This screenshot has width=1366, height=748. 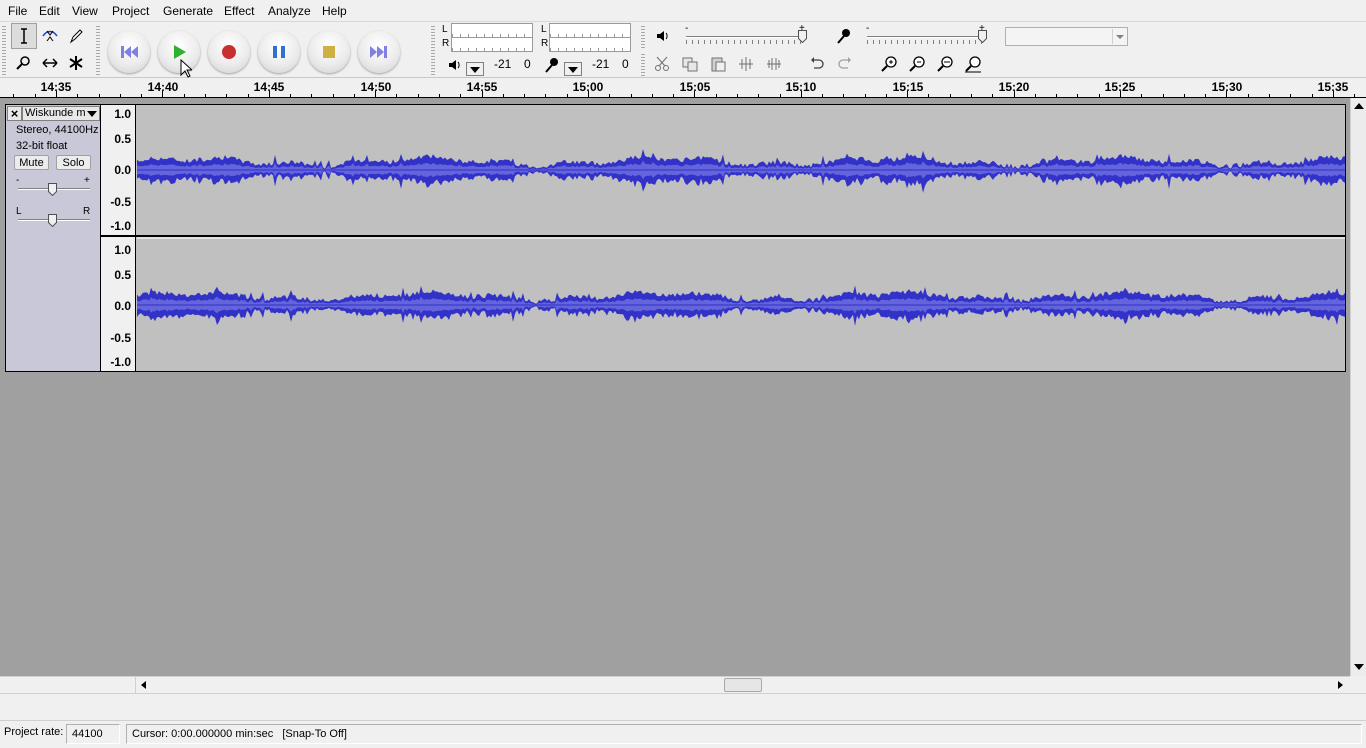 What do you see at coordinates (982, 36) in the screenshot?
I see `input-volume-slider` at bounding box center [982, 36].